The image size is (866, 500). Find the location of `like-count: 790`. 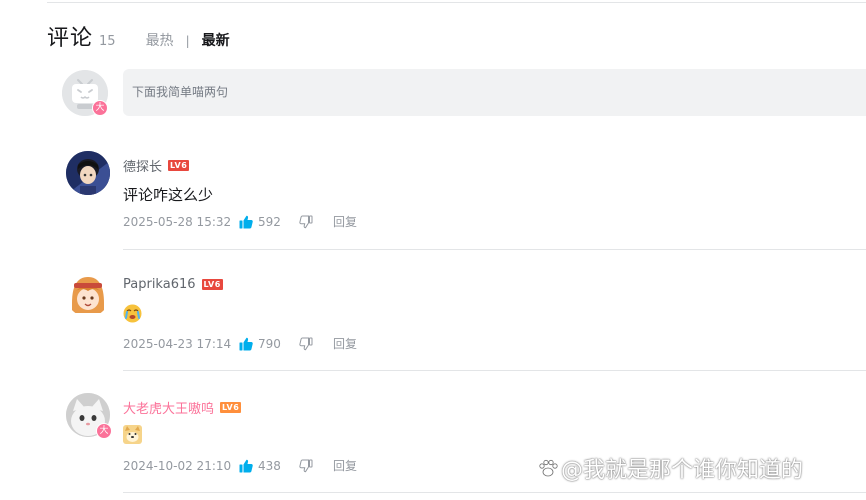

like-count: 790 is located at coordinates (269, 343).